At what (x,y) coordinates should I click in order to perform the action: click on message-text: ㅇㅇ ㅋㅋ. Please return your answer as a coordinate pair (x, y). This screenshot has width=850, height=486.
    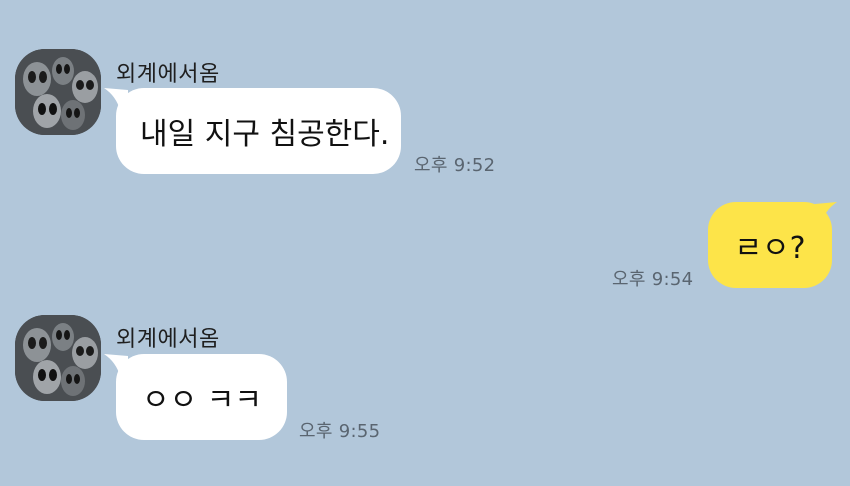
    Looking at the image, I should click on (202, 400).